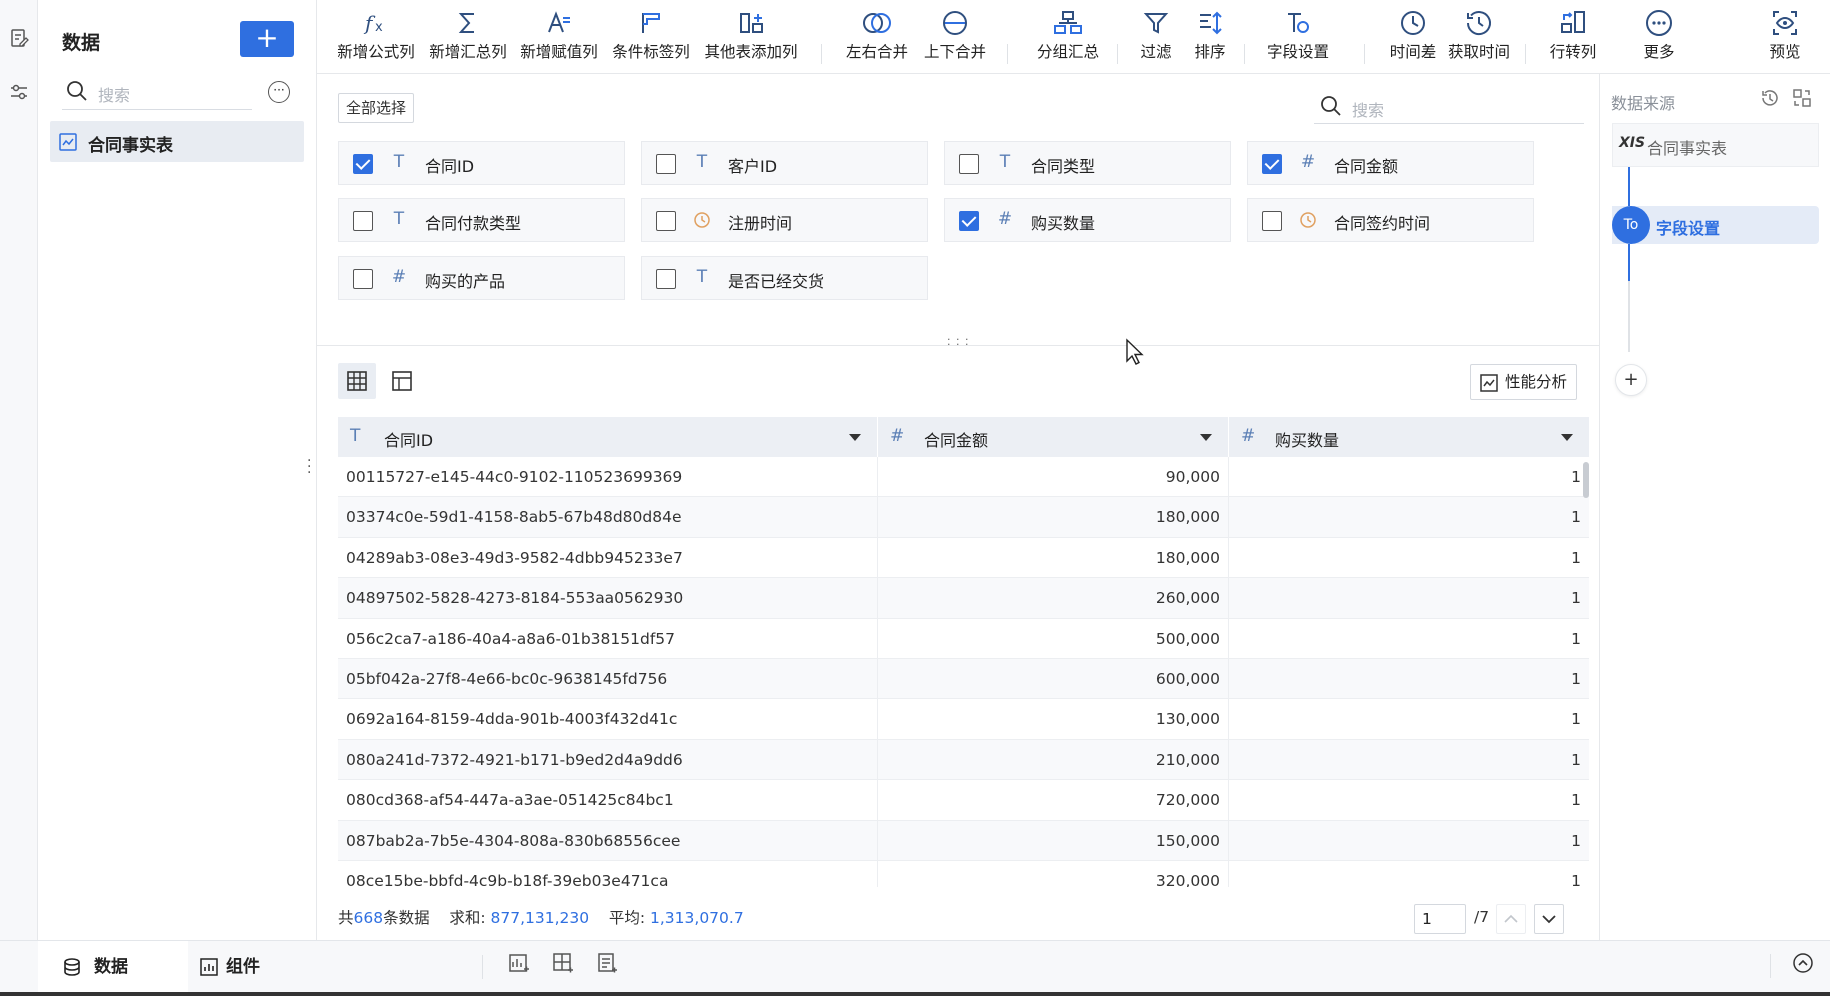  I want to click on next-page-button, so click(1549, 919).